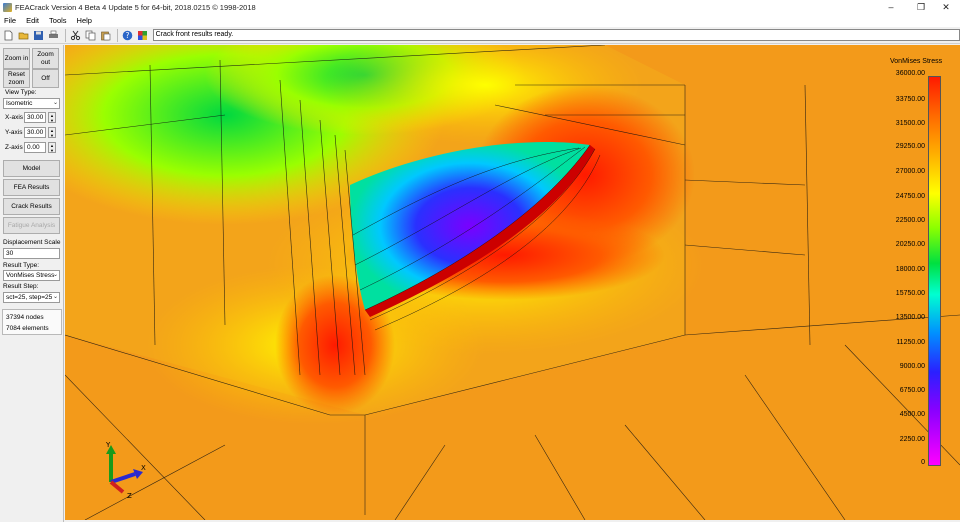 This screenshot has width=960, height=522. I want to click on displacement-scale-input: 30, so click(31, 253).